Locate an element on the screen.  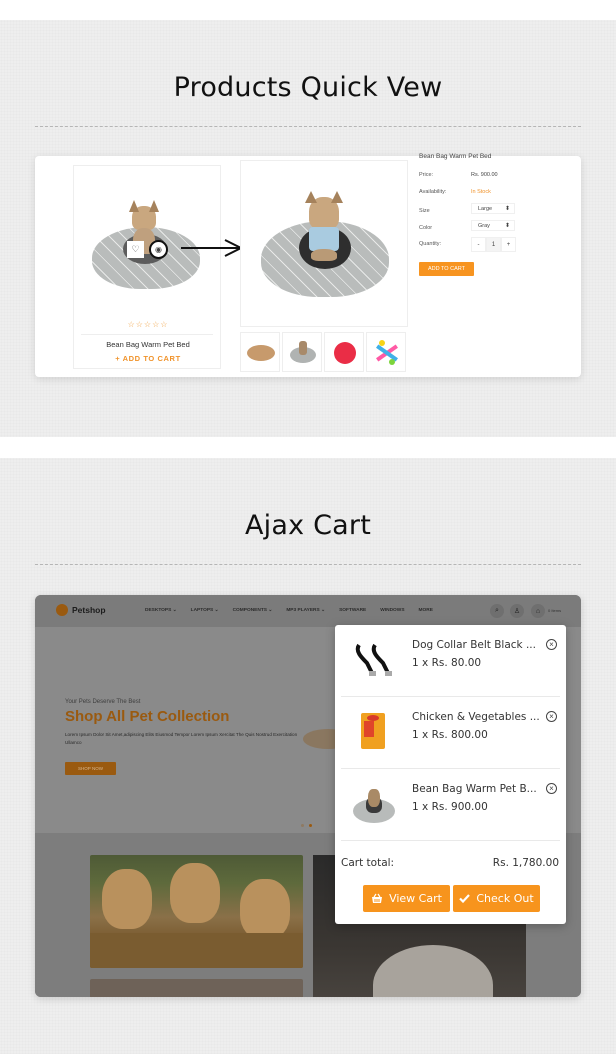
color-select: Gray ⬍ is located at coordinates (493, 225).